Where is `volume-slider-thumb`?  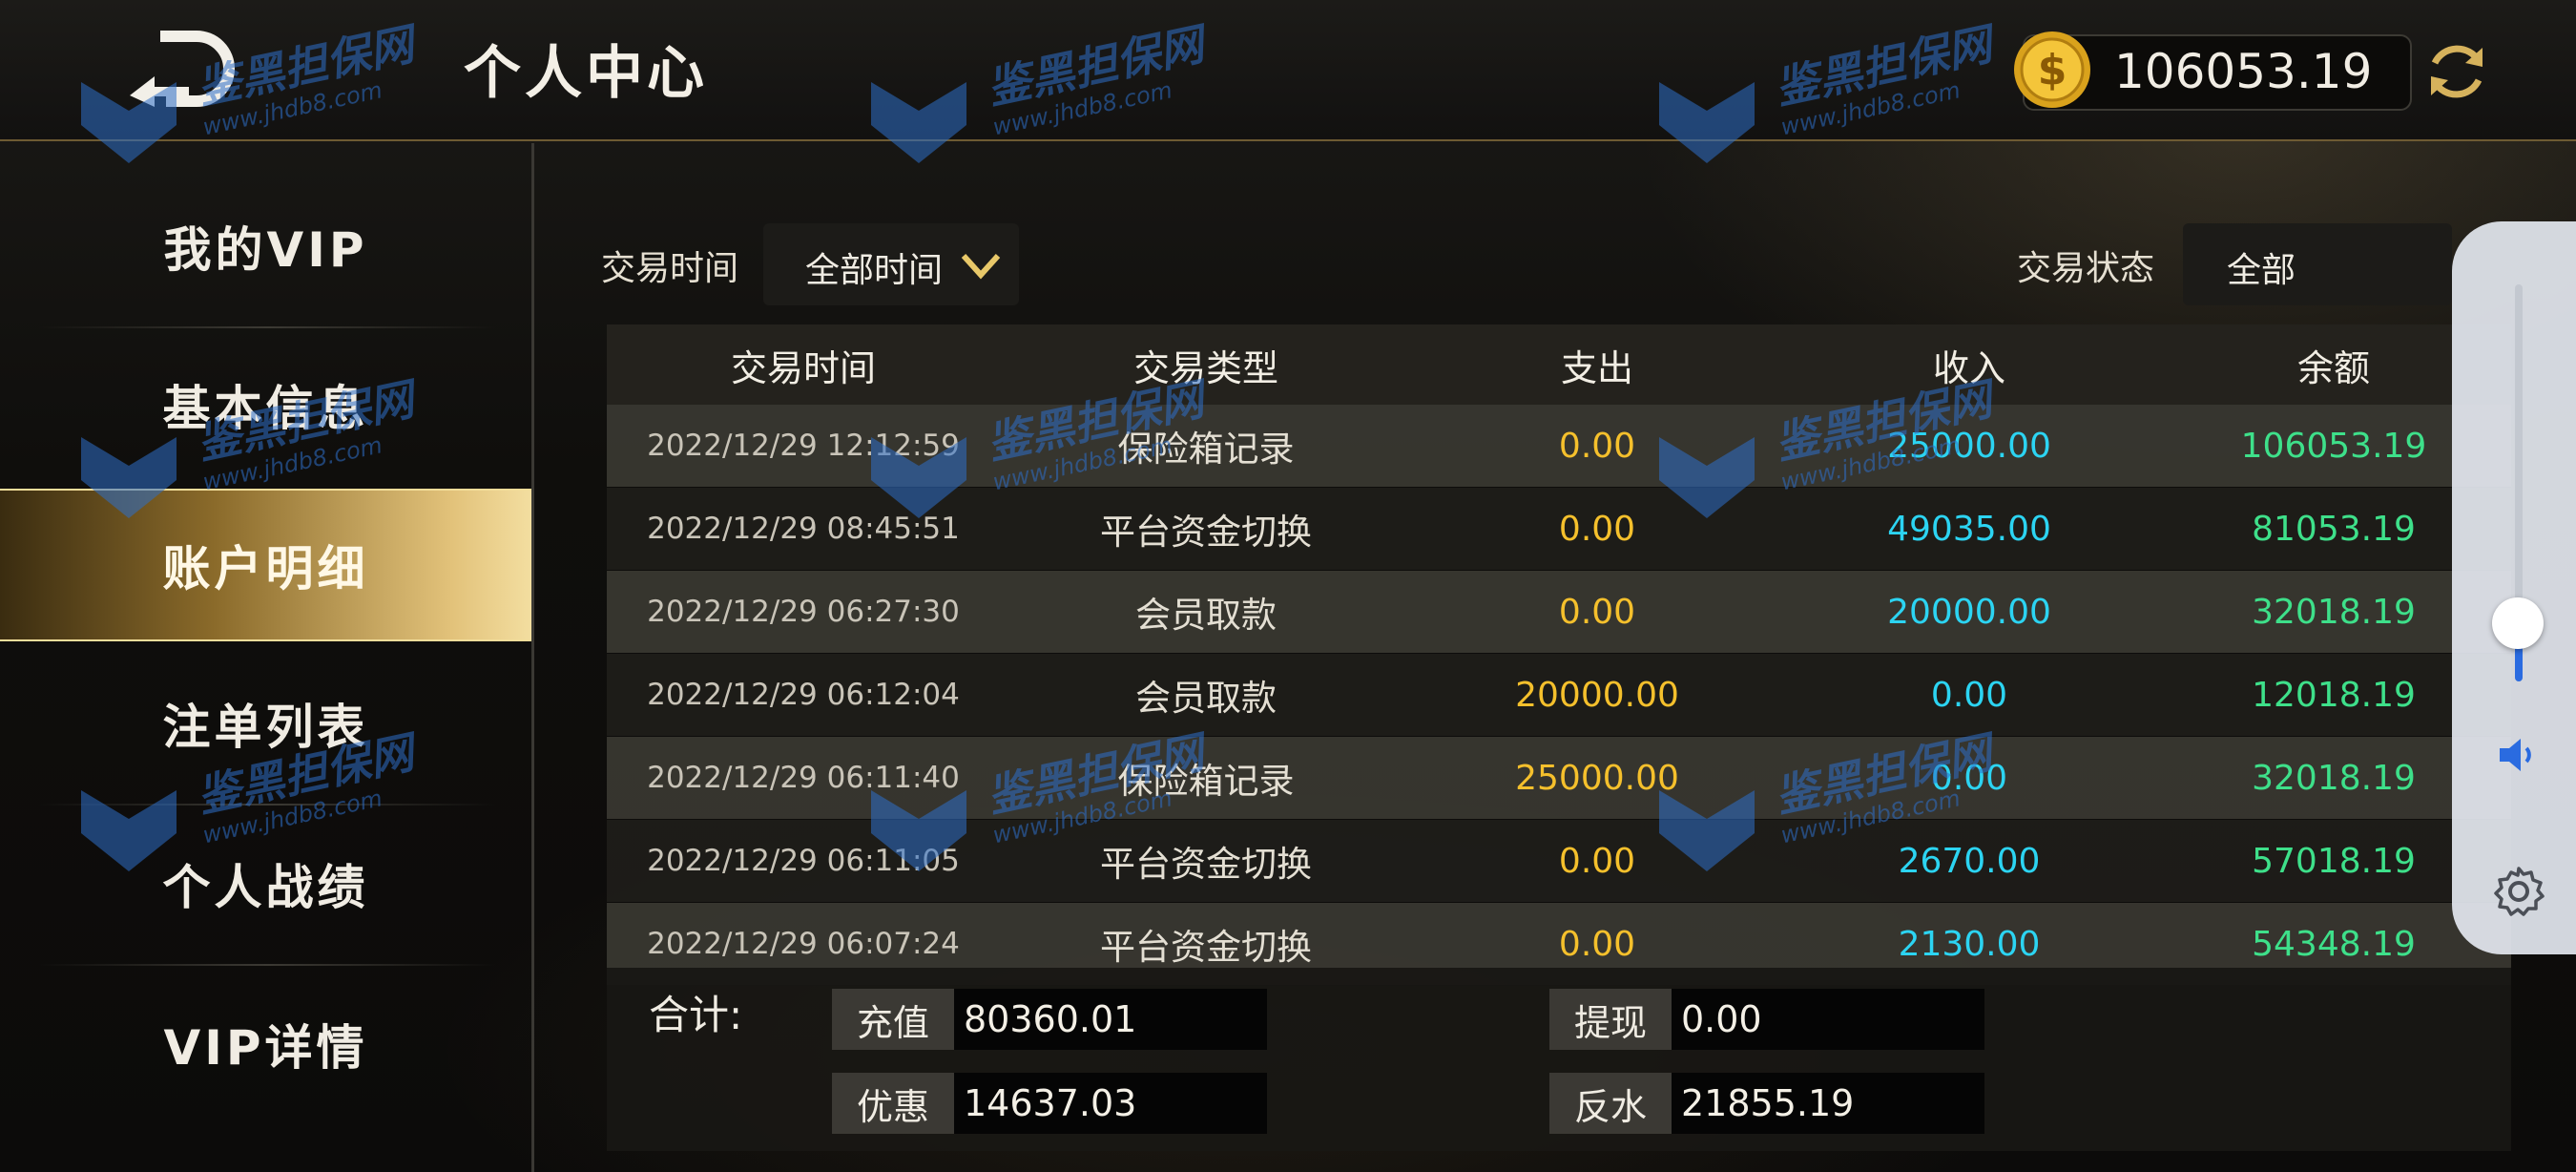
volume-slider-thumb is located at coordinates (2518, 623).